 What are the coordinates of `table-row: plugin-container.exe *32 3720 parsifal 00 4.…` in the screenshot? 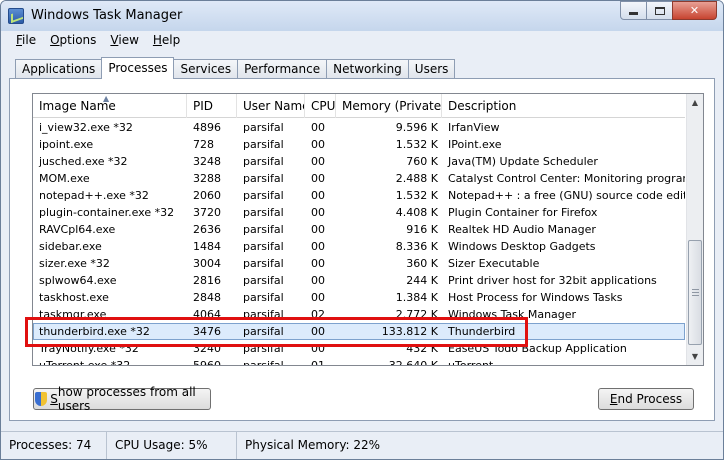 It's located at (359, 212).